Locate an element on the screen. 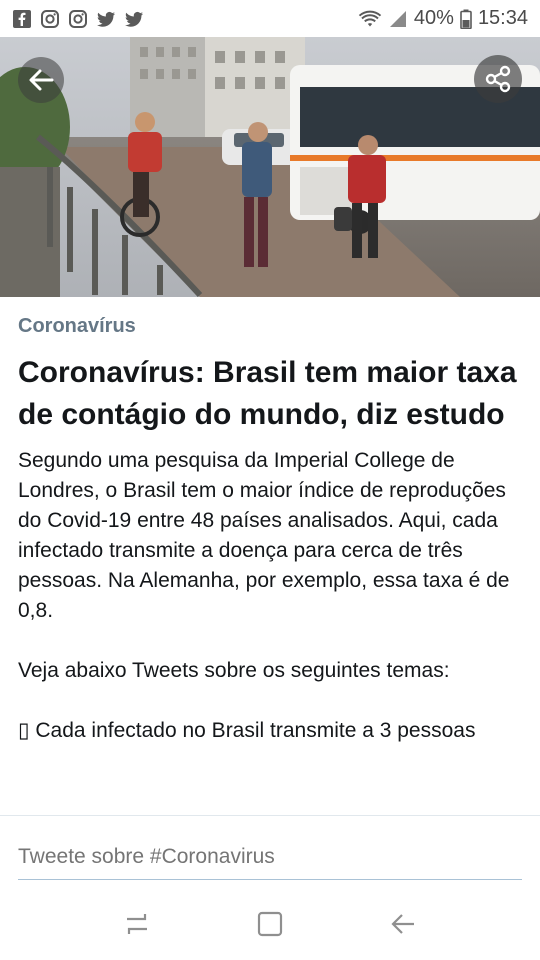 Image resolution: width=540 pixels, height=960 pixels. nav-back-button is located at coordinates (403, 924).